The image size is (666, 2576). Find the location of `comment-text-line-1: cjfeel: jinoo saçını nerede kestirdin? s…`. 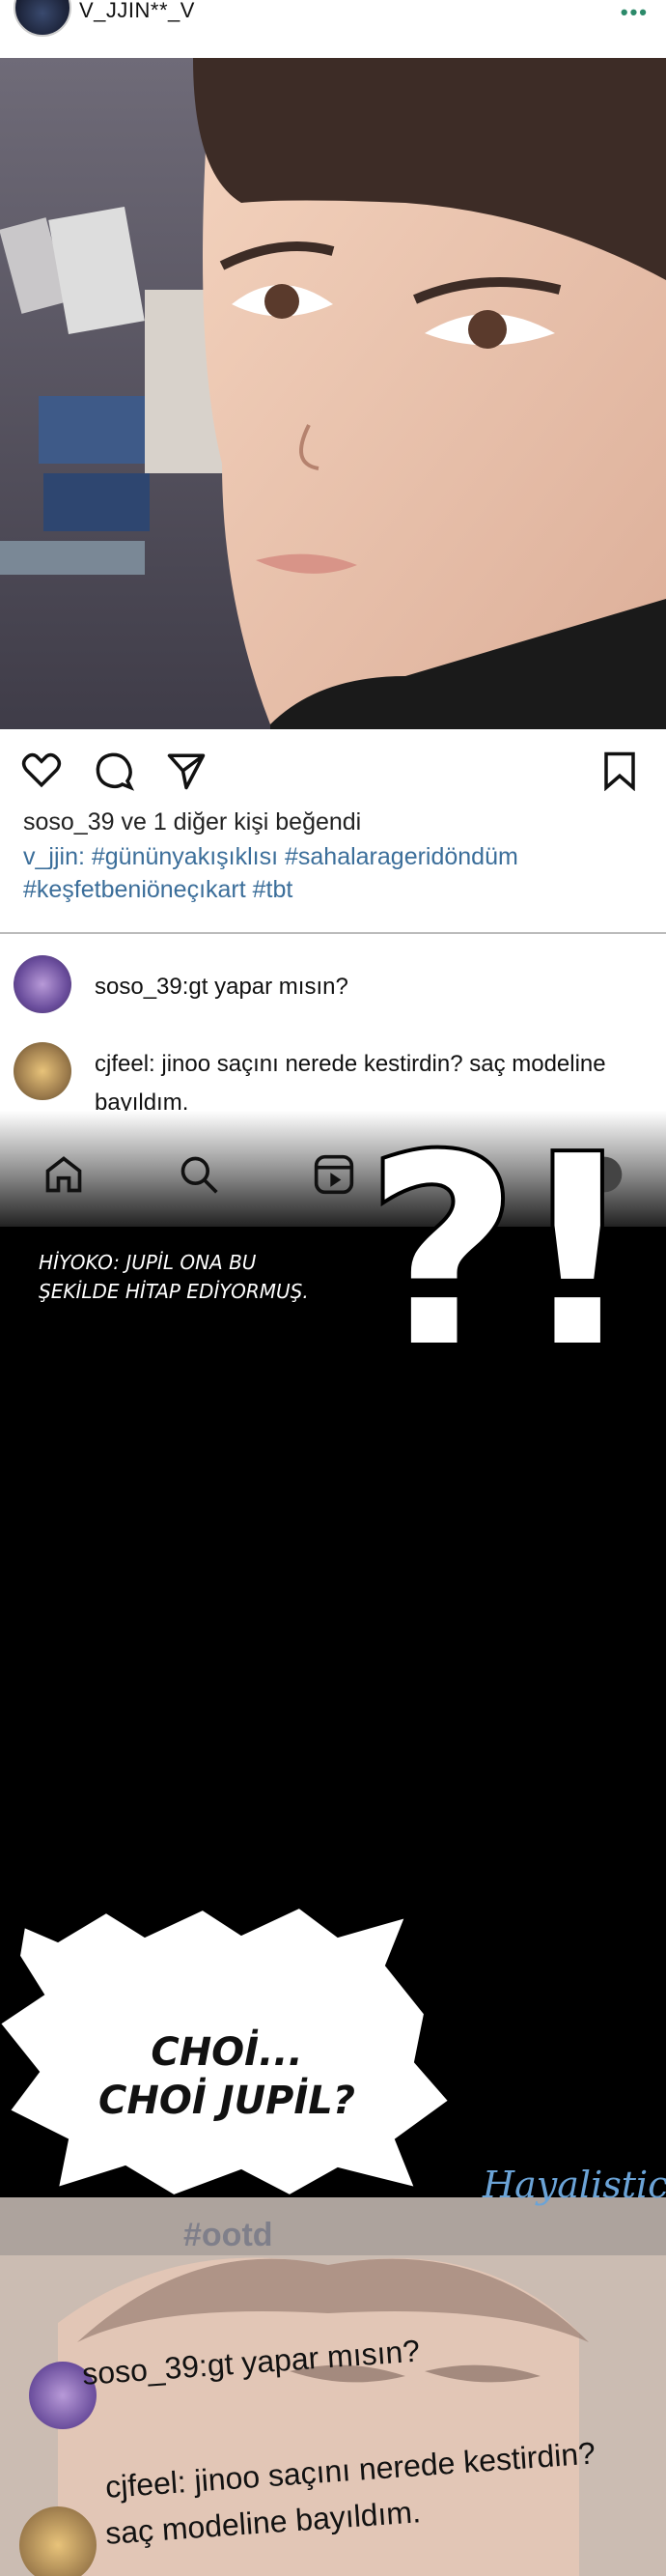

comment-text-line-1: cjfeel: jinoo saçını nerede kestirdin? s… is located at coordinates (350, 1064).